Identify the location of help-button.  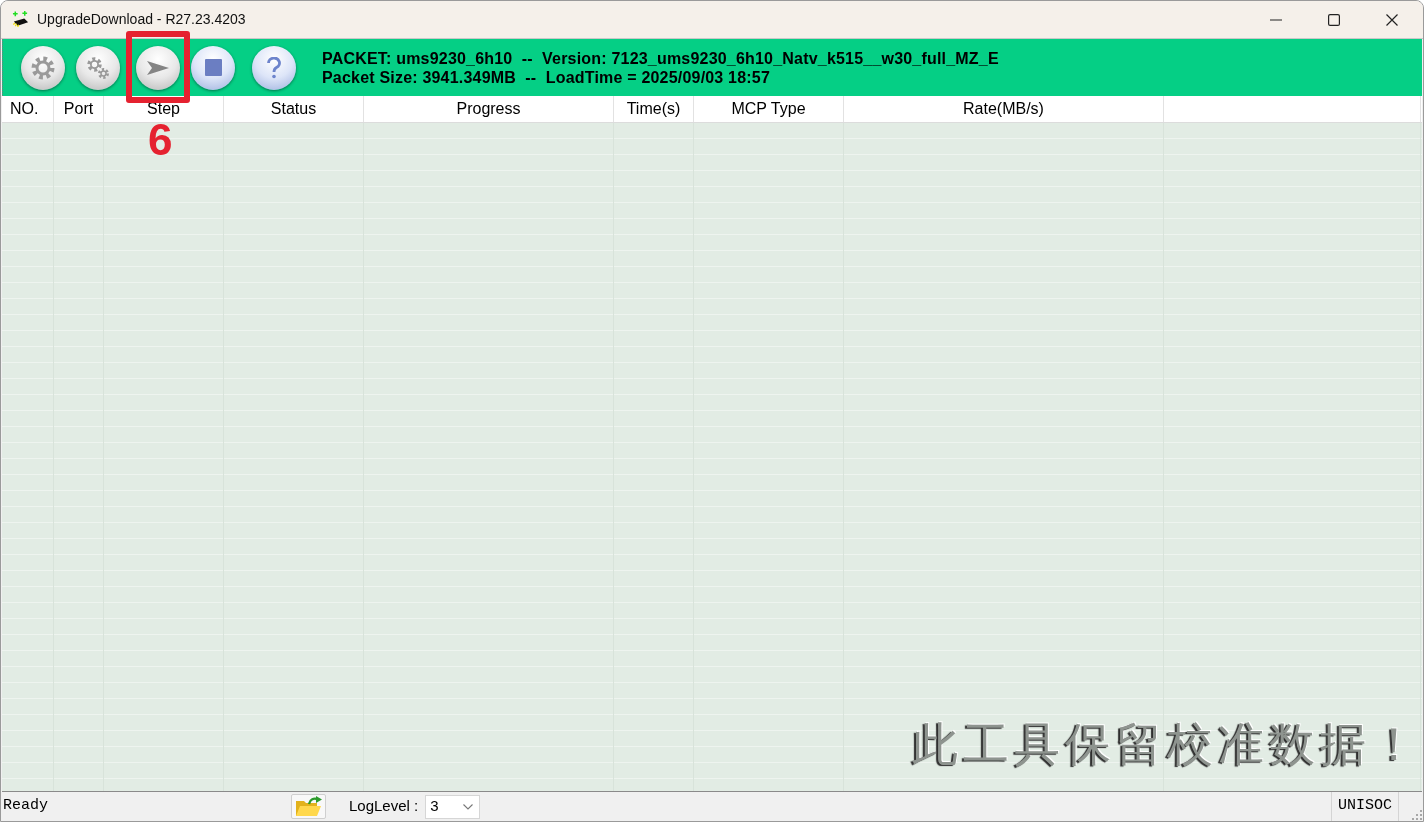
(274, 67).